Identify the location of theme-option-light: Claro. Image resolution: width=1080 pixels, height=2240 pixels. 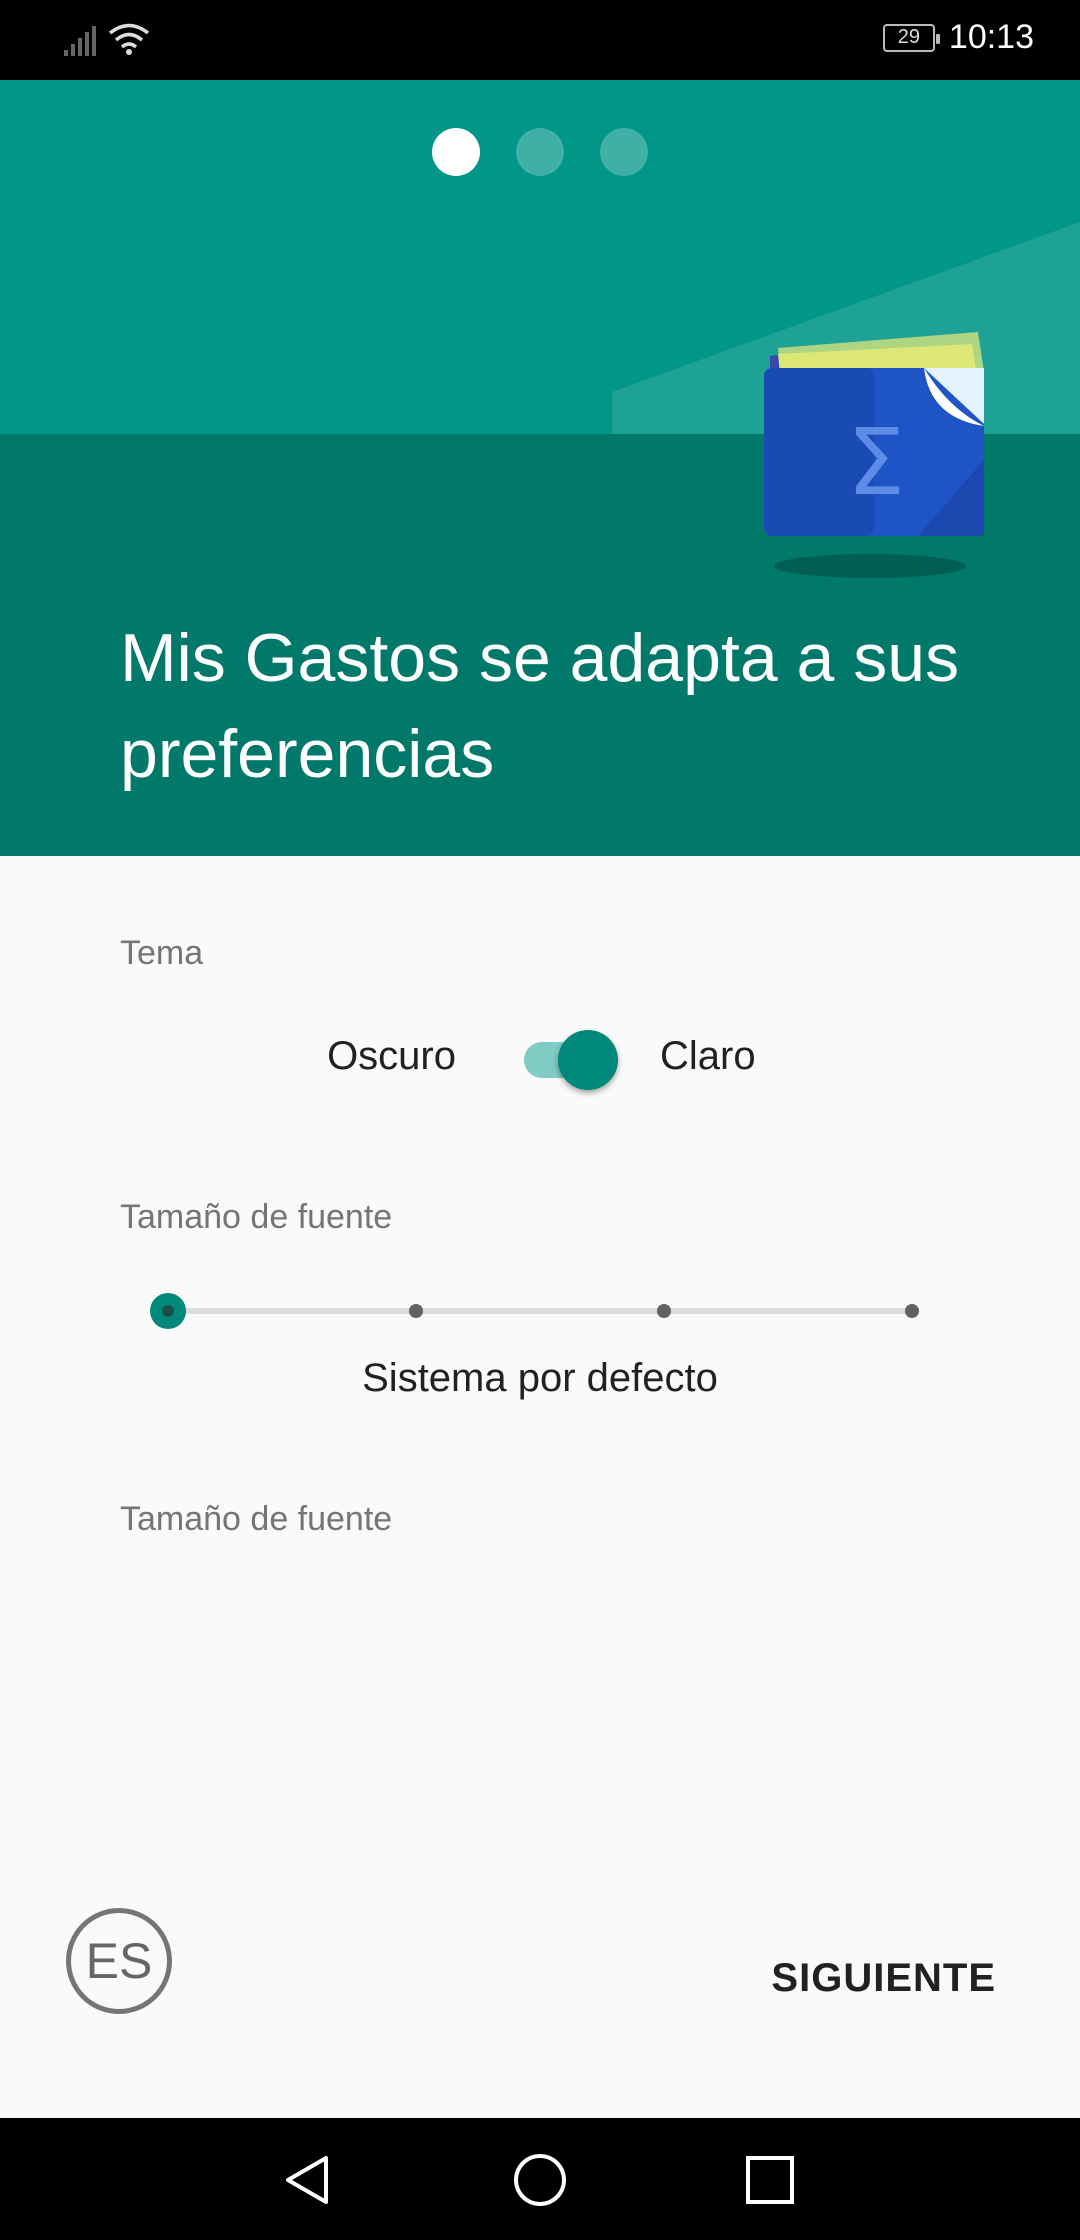
(708, 1056).